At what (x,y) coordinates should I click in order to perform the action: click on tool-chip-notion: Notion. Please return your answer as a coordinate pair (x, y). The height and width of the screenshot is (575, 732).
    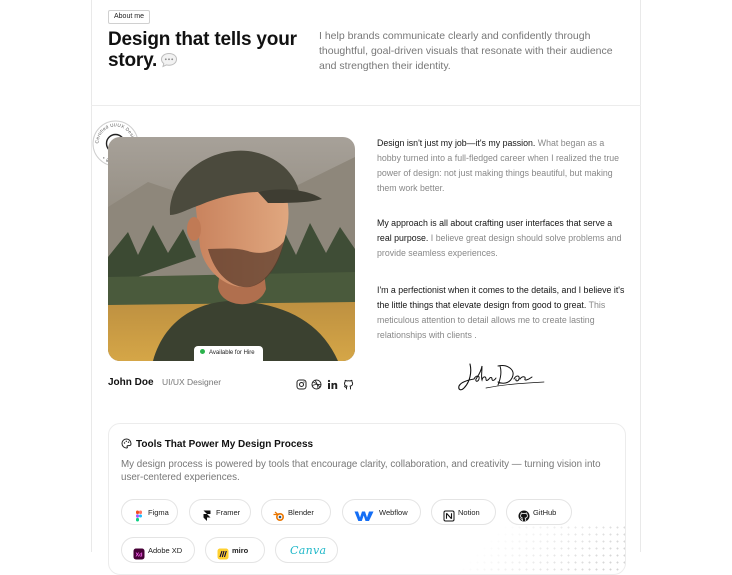
    Looking at the image, I should click on (463, 512).